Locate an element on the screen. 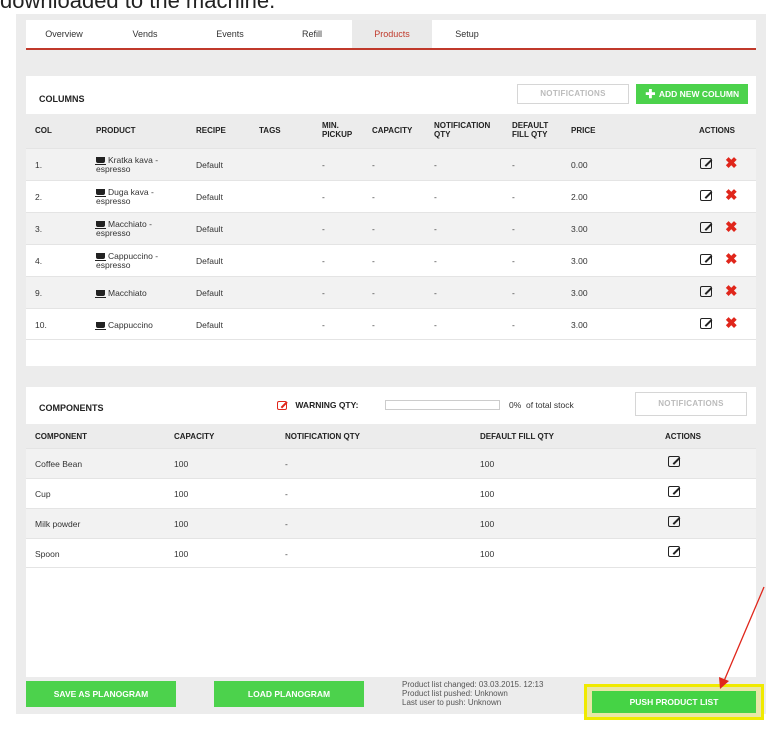 The width and height of the screenshot is (766, 731). comp-header-fill: DEFAULT FILL QTY is located at coordinates (517, 436).